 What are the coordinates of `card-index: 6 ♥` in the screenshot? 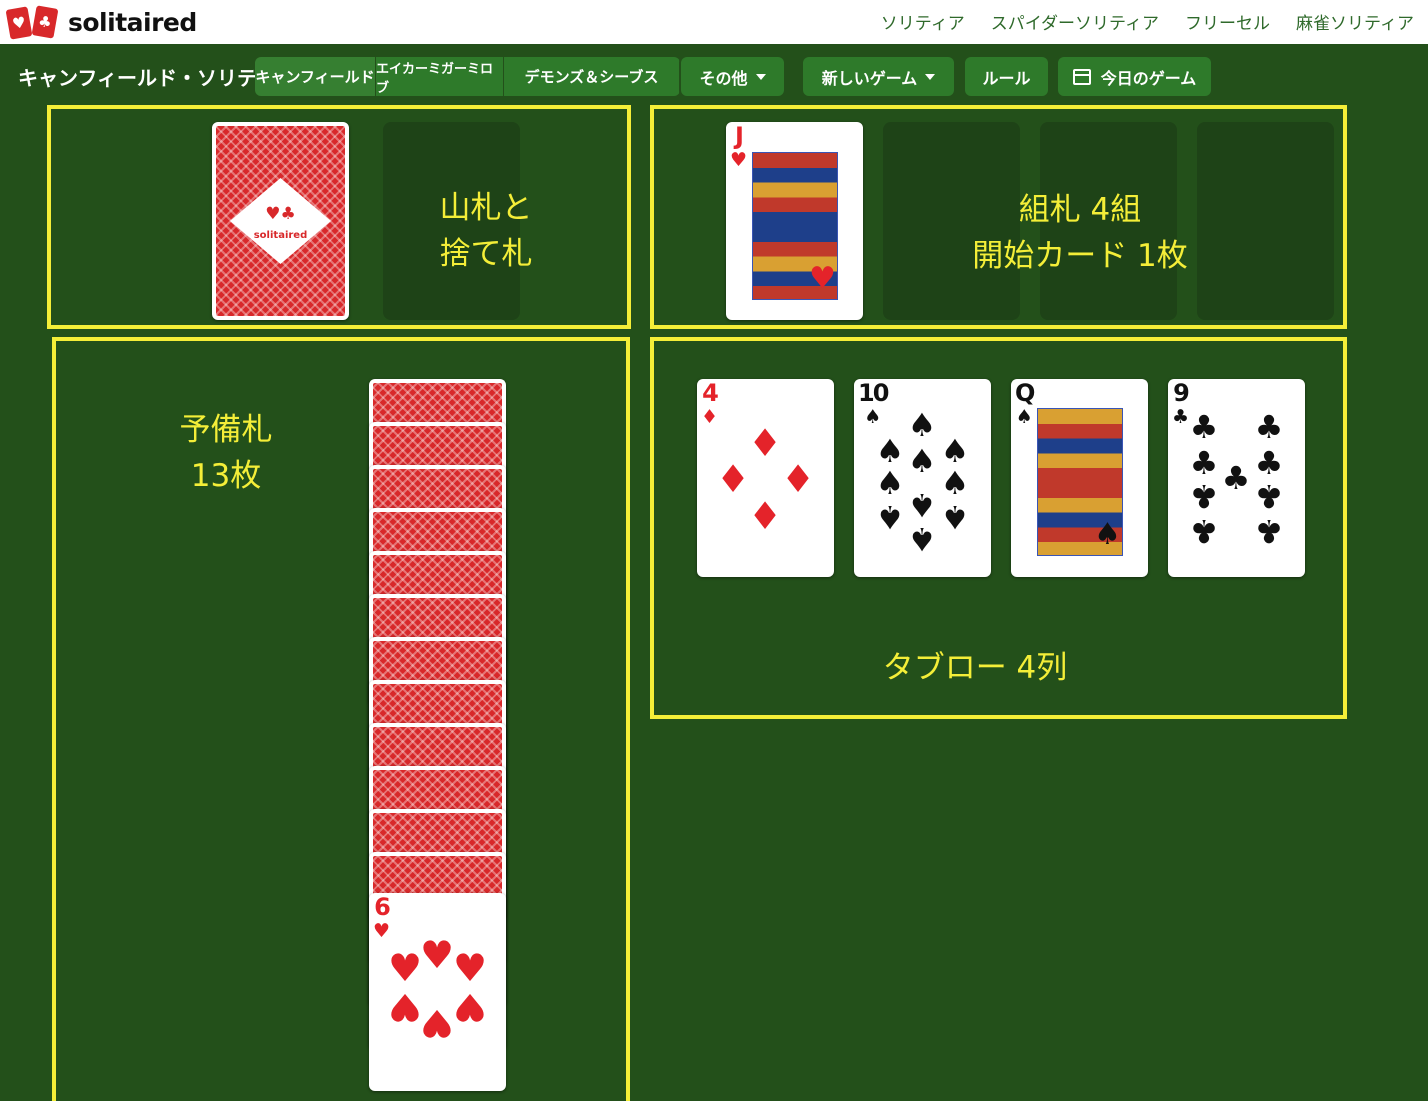 It's located at (382, 917).